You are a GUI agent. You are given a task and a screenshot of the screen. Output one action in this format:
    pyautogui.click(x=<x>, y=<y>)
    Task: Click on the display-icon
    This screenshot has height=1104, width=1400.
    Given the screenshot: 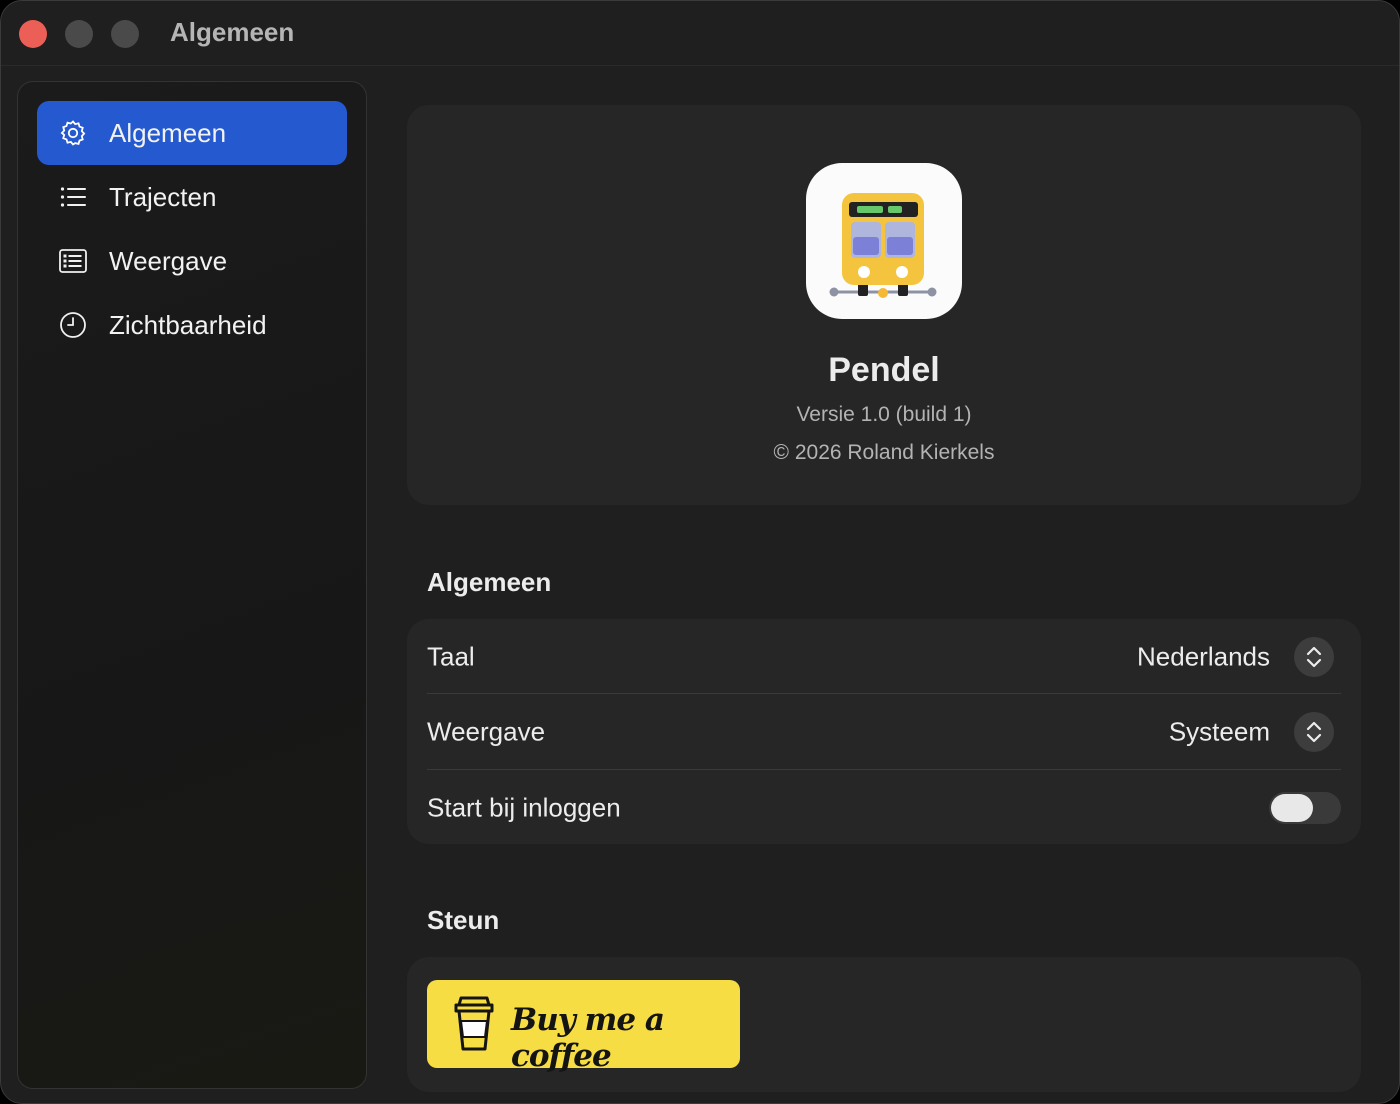 What is the action you would take?
    pyautogui.click(x=73, y=261)
    